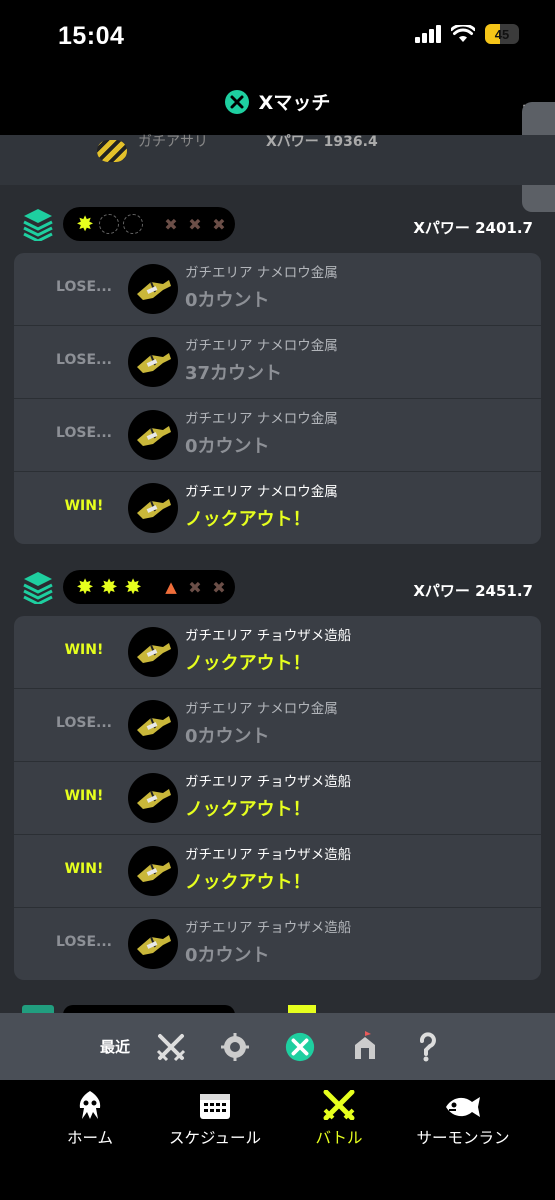 This screenshot has width=555, height=1200. I want to click on set-header: ✸ ✖ ✖ ✖ Xパワー 2401.7, so click(277, 229).